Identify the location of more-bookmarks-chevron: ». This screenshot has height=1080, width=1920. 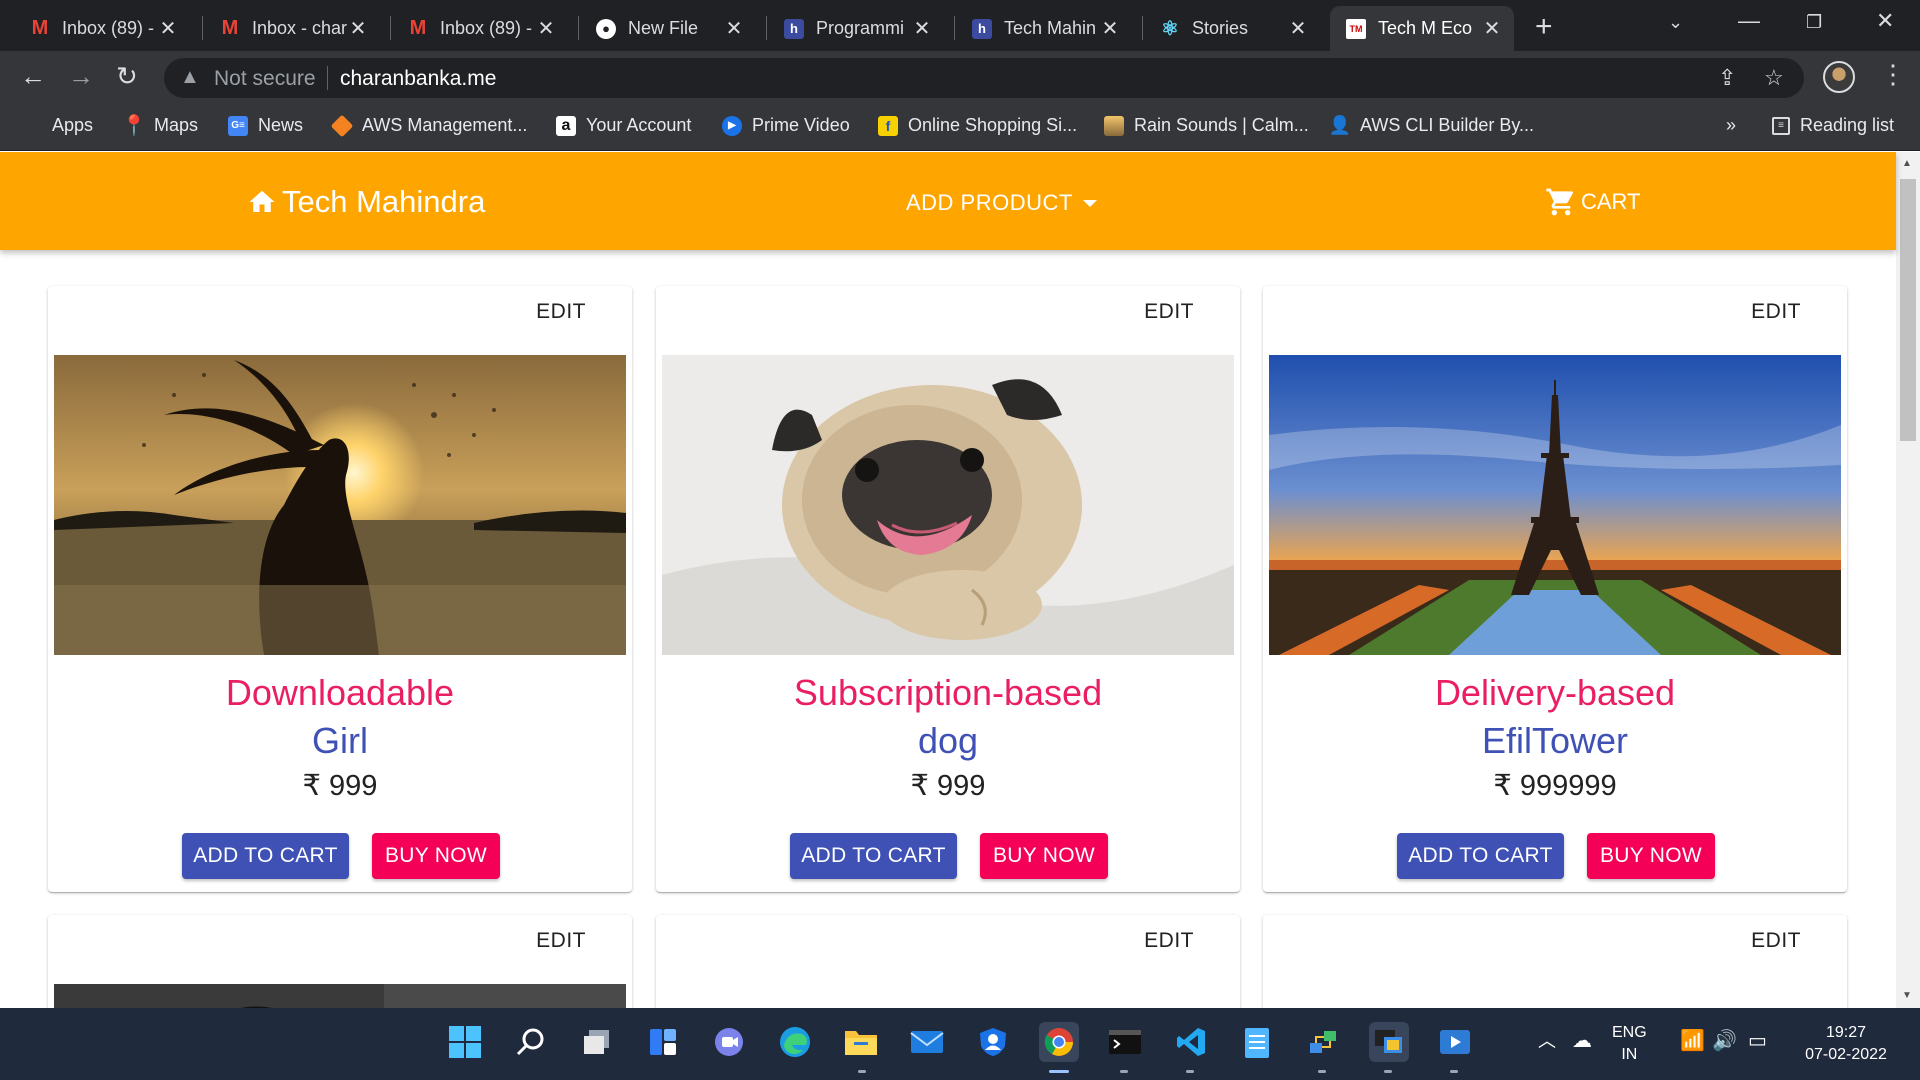
(1731, 125).